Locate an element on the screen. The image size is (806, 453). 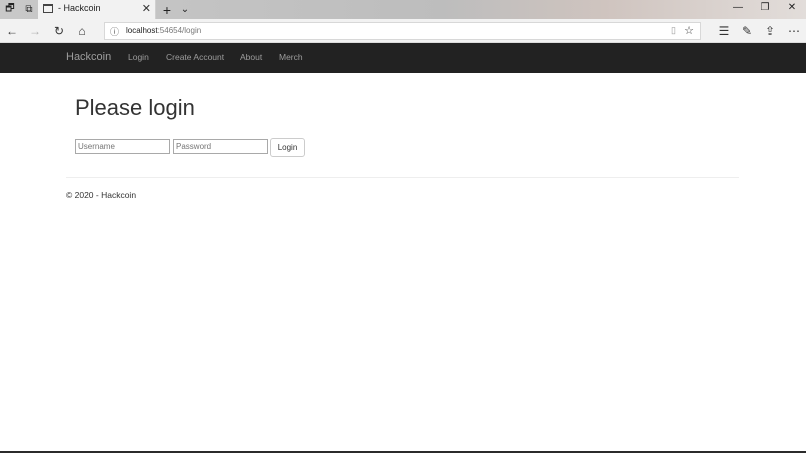
windows-icon: 🗗 is located at coordinates (10, 9).